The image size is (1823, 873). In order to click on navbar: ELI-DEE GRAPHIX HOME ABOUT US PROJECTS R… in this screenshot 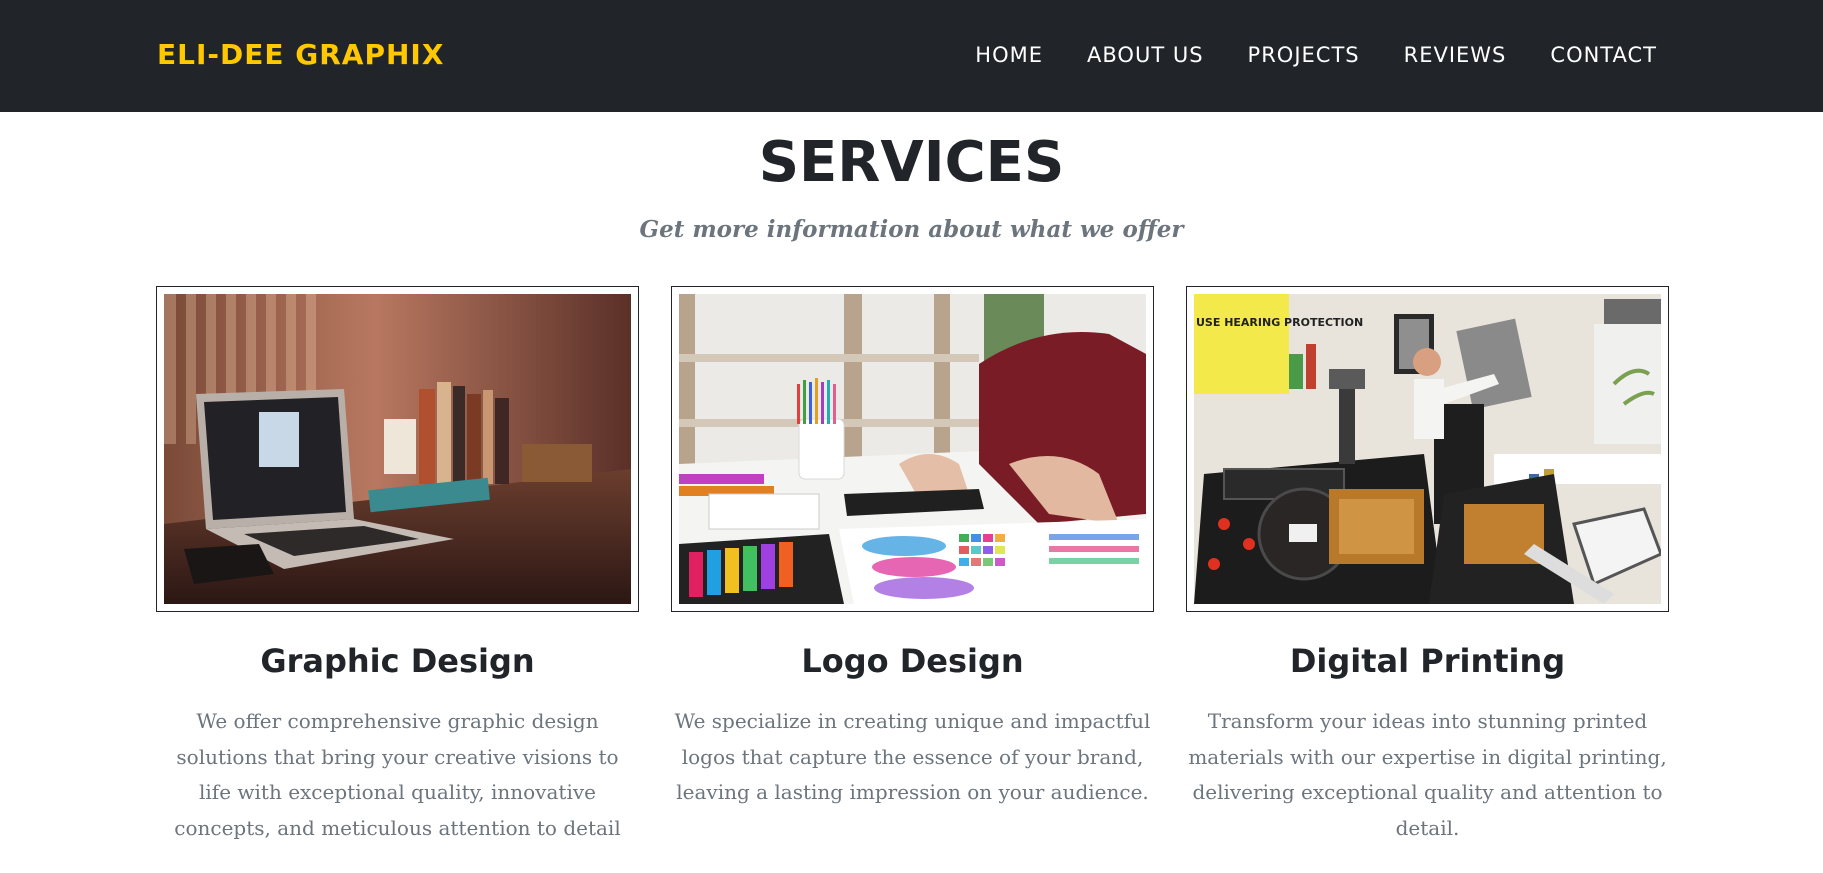, I will do `click(911, 56)`.